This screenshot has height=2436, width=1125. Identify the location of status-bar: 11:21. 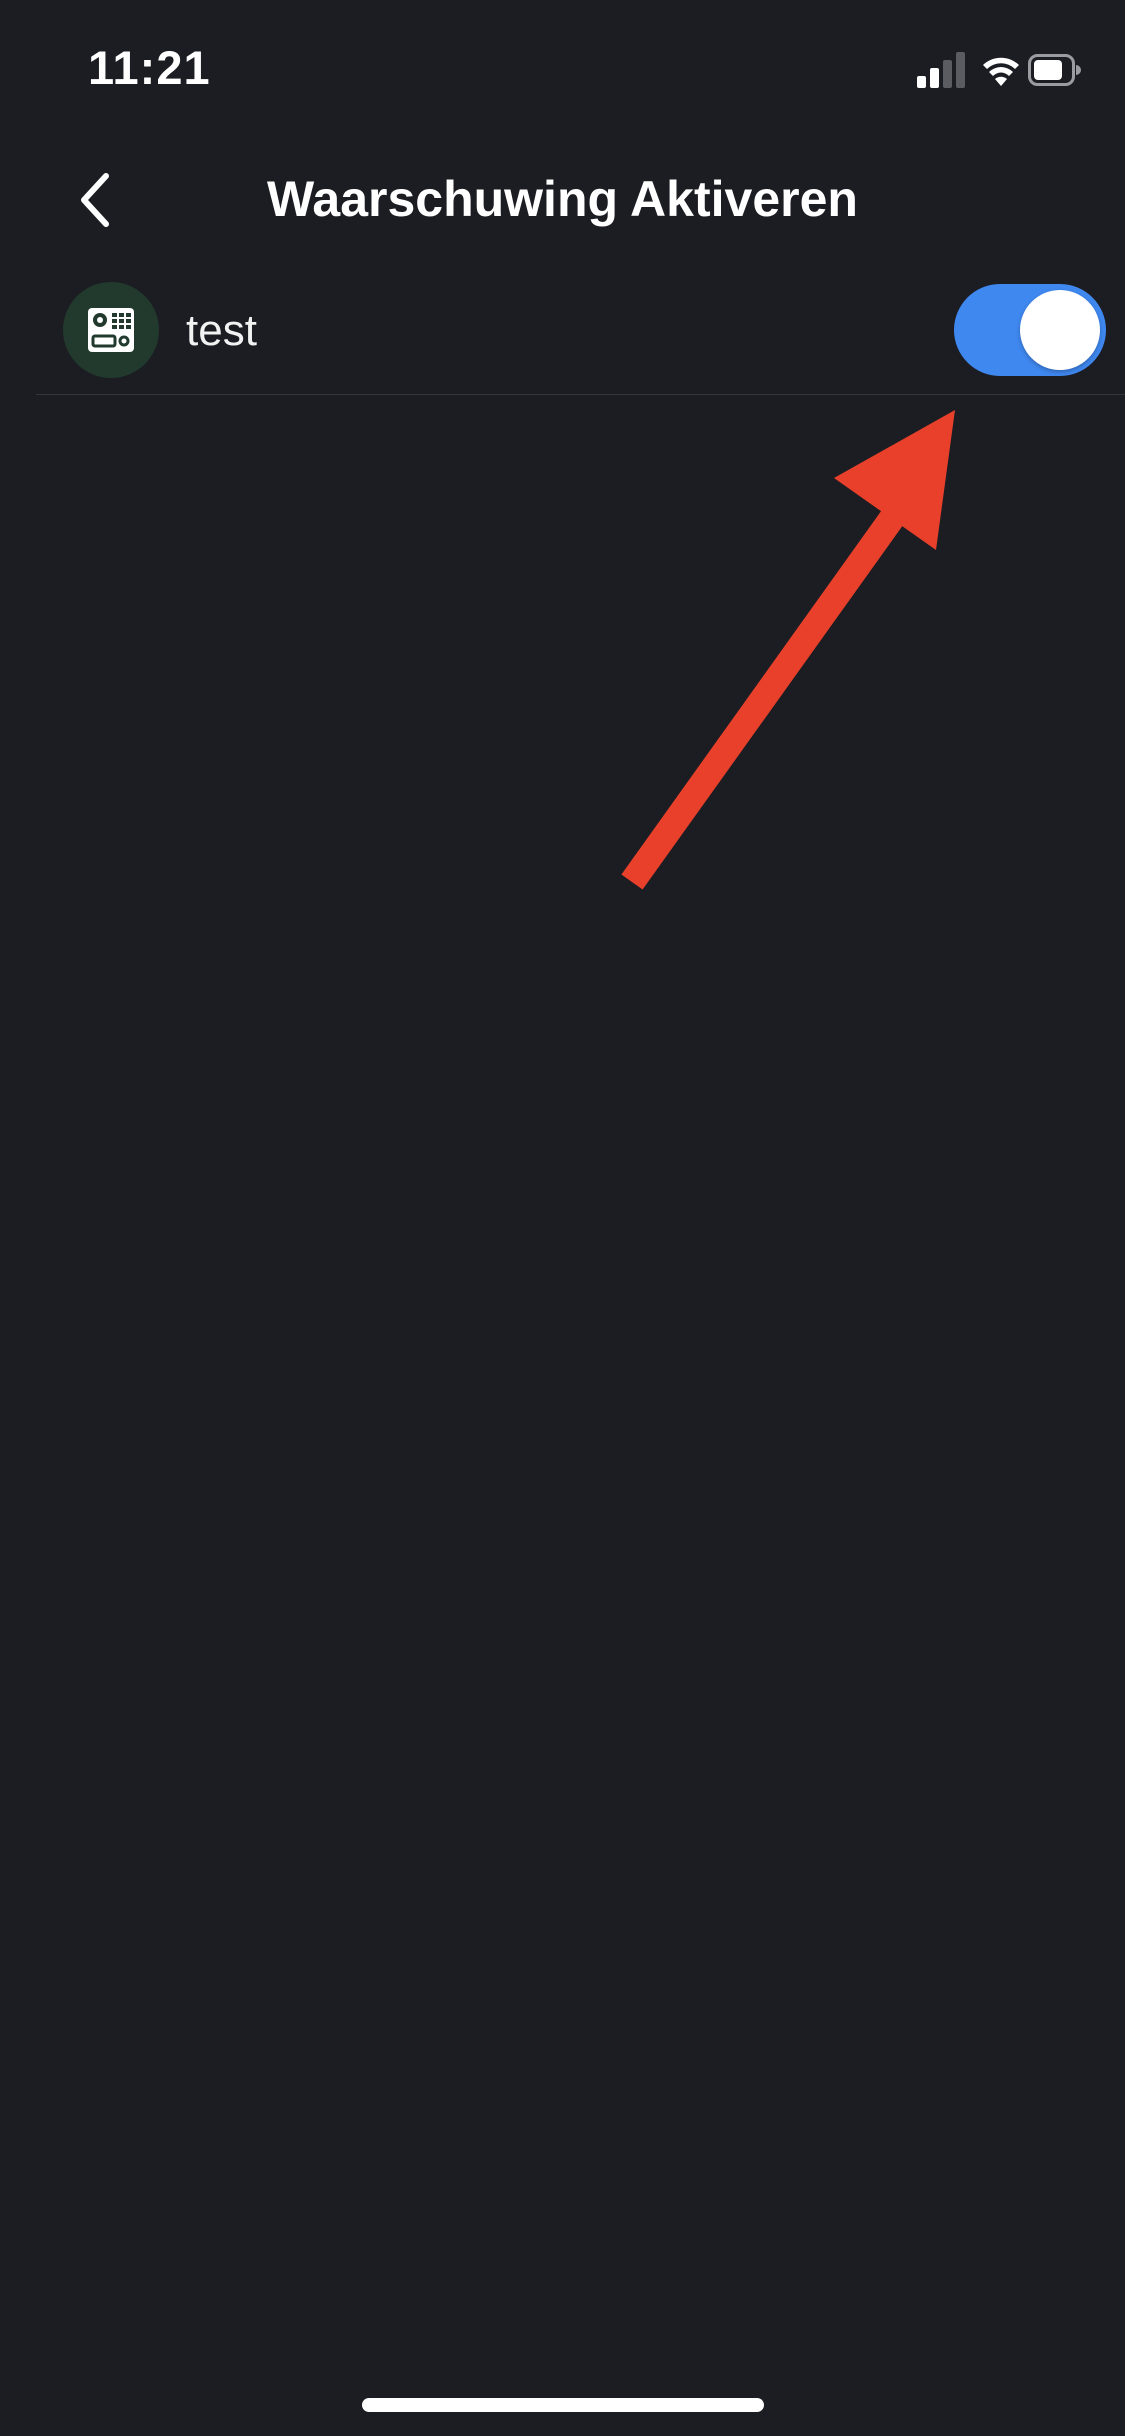
(562, 70).